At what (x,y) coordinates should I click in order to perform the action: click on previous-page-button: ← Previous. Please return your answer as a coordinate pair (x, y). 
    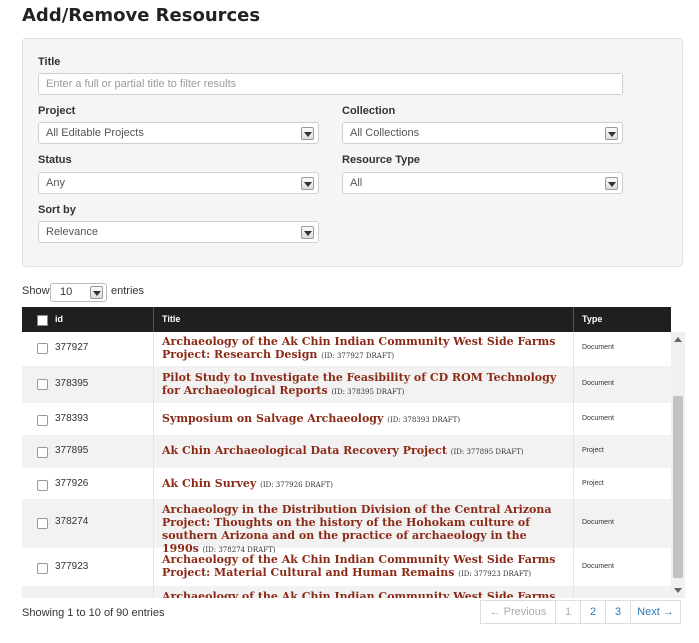
    Looking at the image, I should click on (518, 612).